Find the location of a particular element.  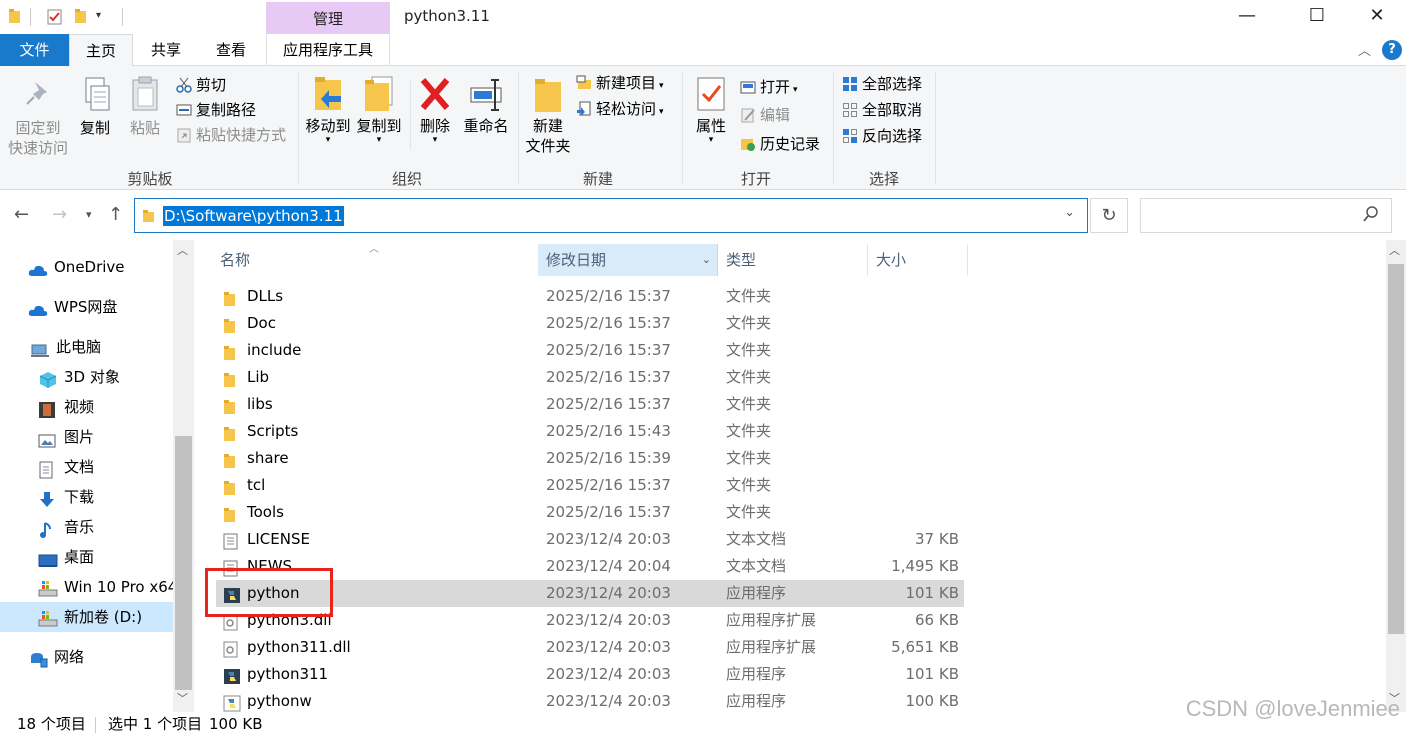

file-list-scrollbar: ︿ ﹀ is located at coordinates (1396, 476).